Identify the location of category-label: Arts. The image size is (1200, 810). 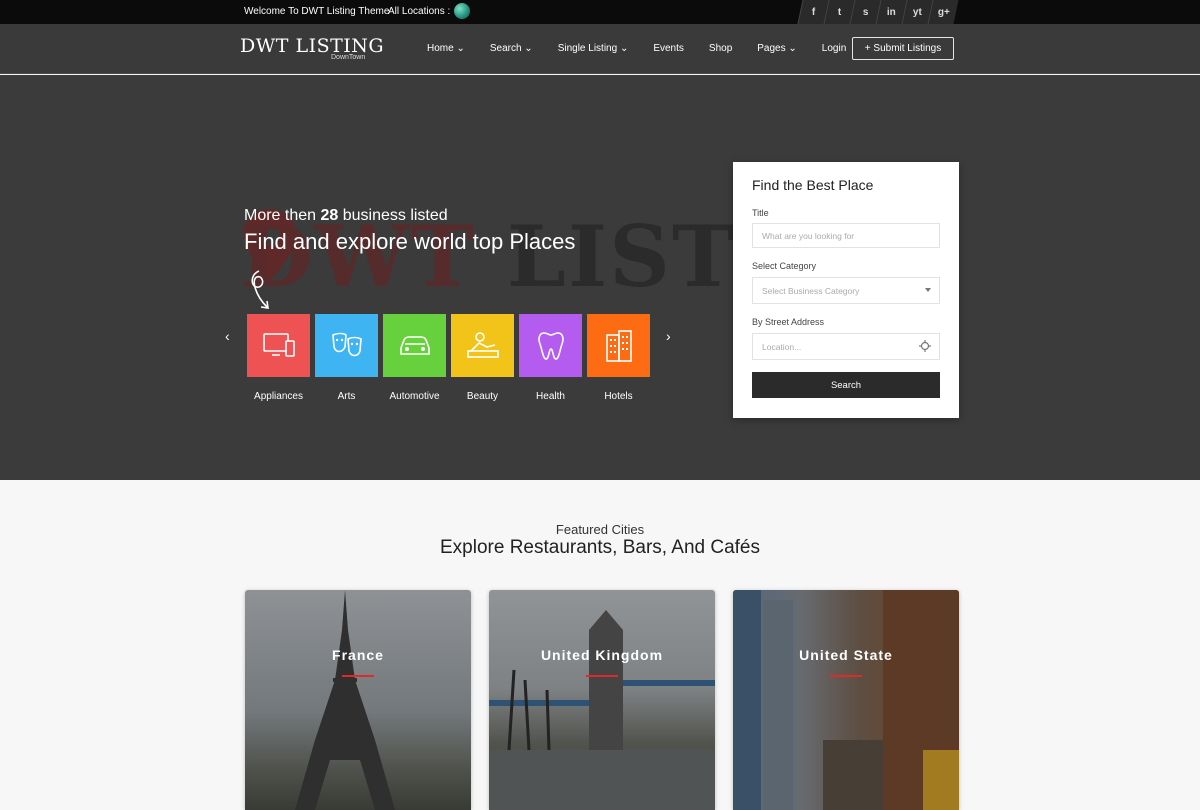
(346, 396).